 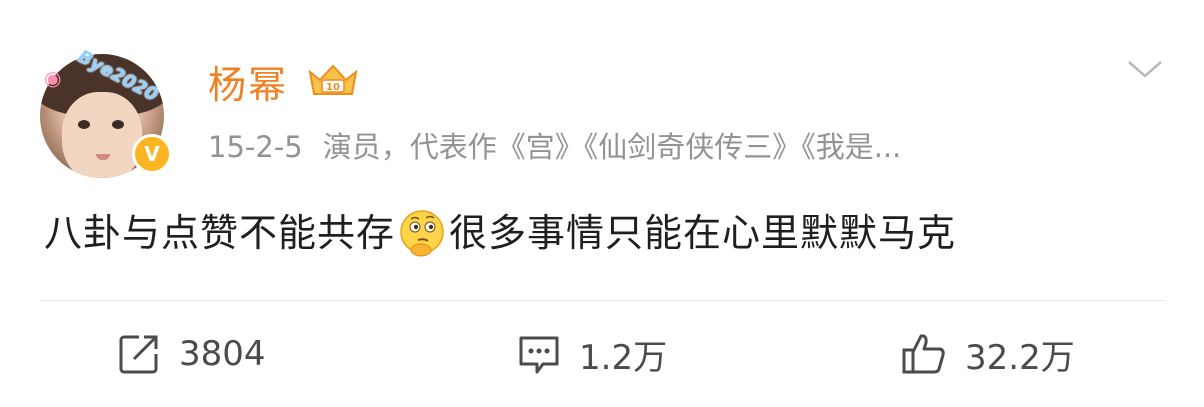 I want to click on repost-icon, so click(x=138, y=354).